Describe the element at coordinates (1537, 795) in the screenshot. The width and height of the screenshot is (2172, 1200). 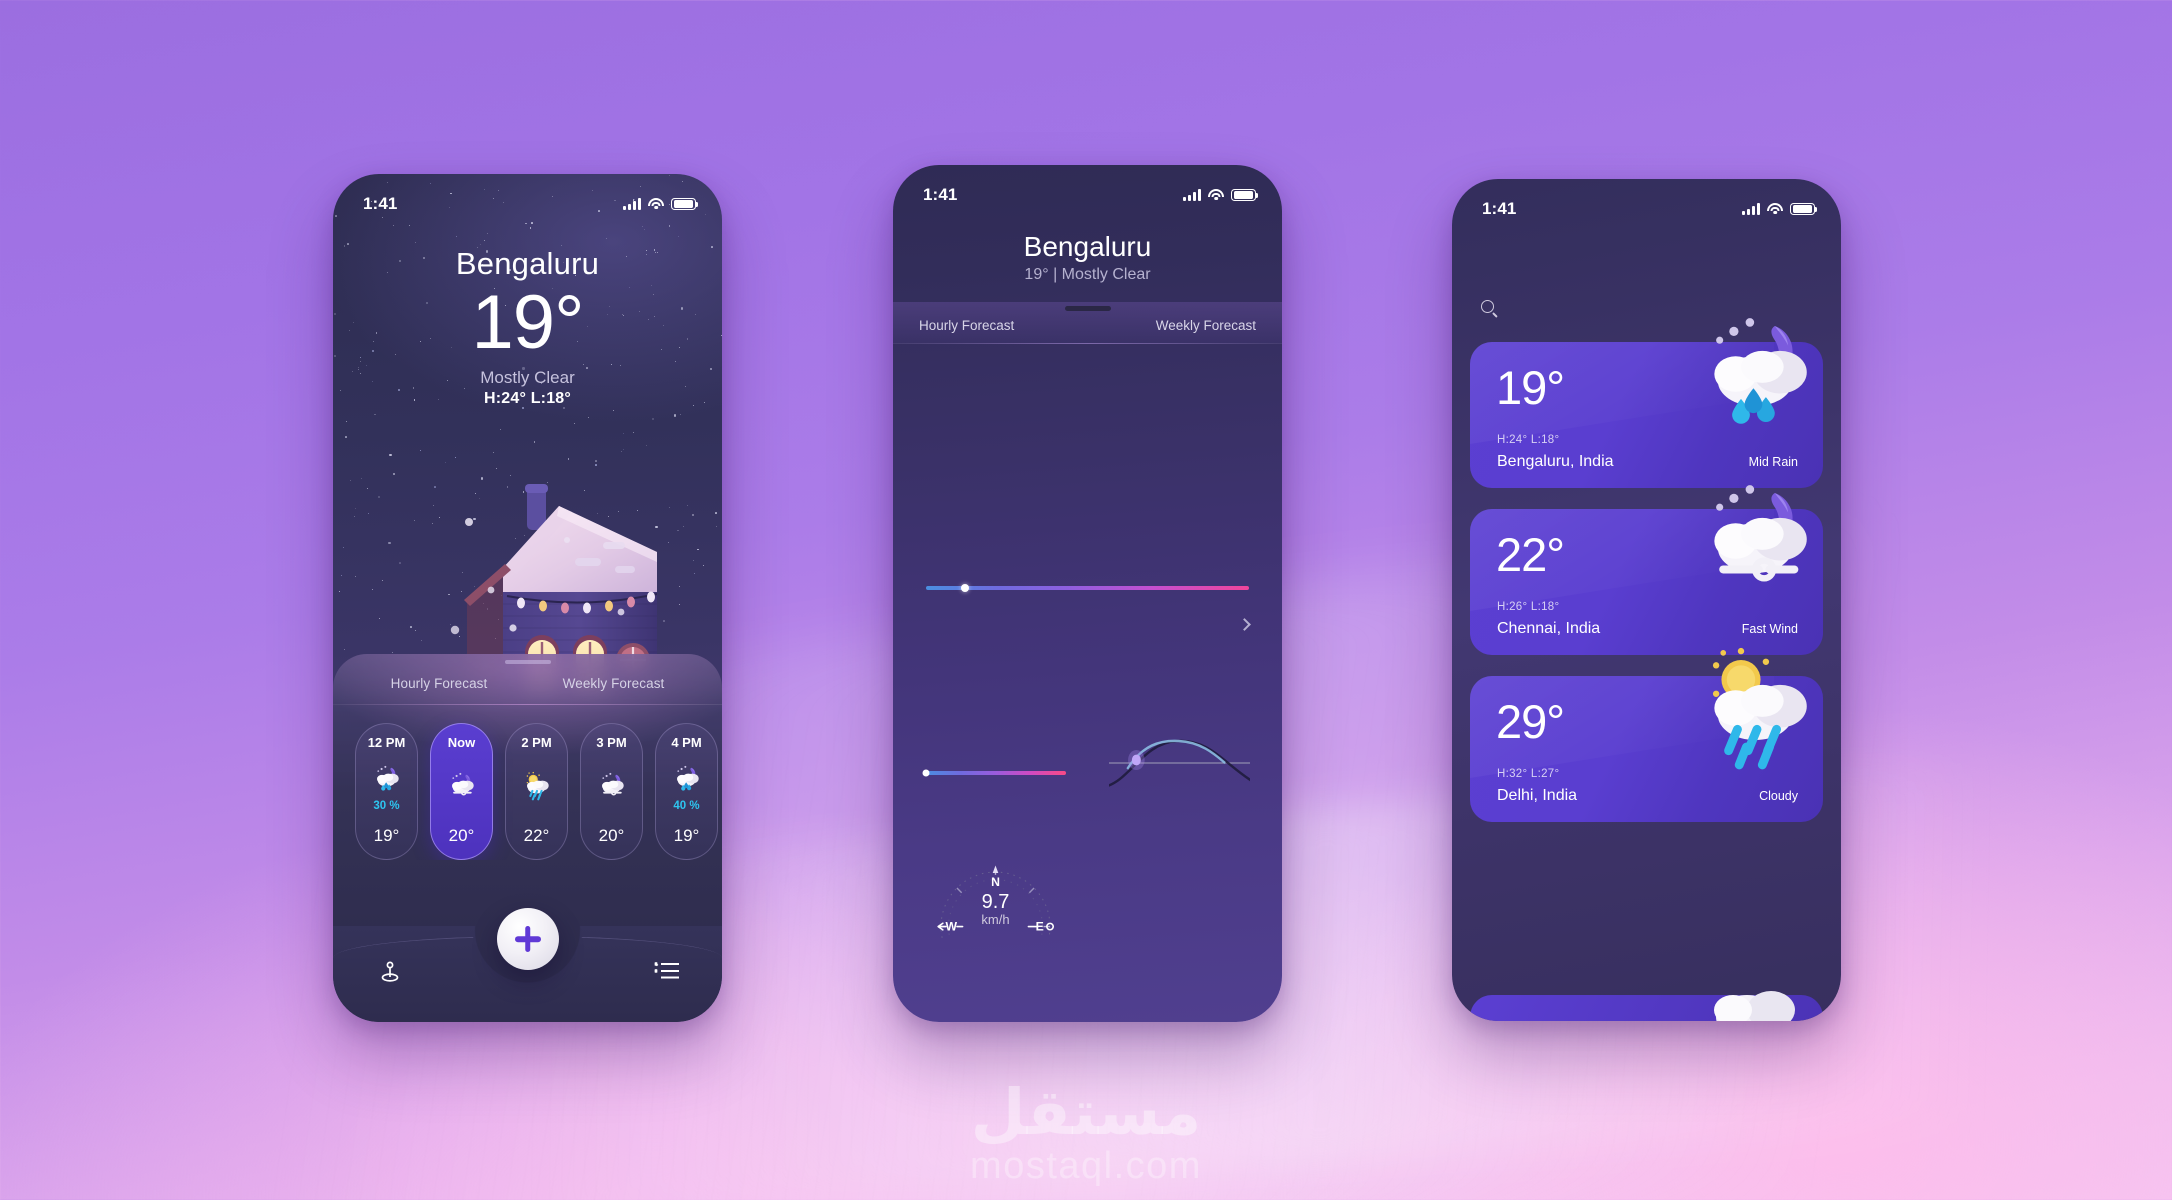
I see `city-name: Delhi, India` at that location.